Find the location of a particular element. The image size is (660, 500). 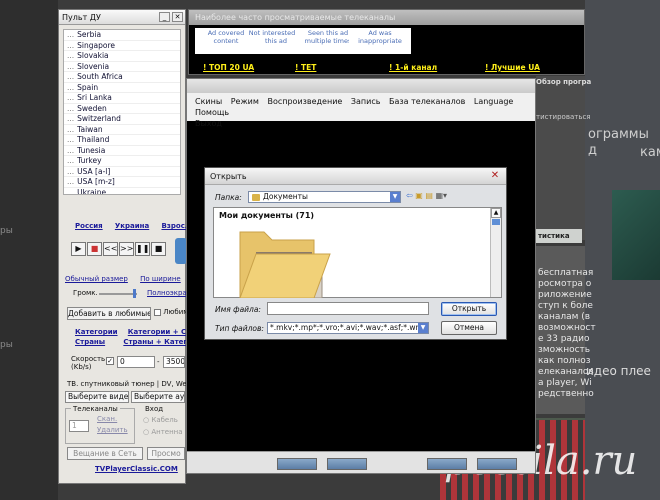

channel-item: ... Spain is located at coordinates (122, 87).